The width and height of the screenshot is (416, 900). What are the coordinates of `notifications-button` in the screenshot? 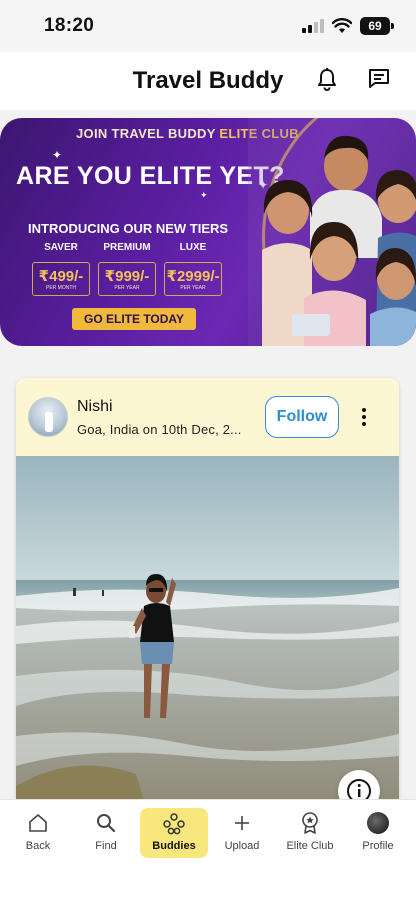 It's located at (327, 79).